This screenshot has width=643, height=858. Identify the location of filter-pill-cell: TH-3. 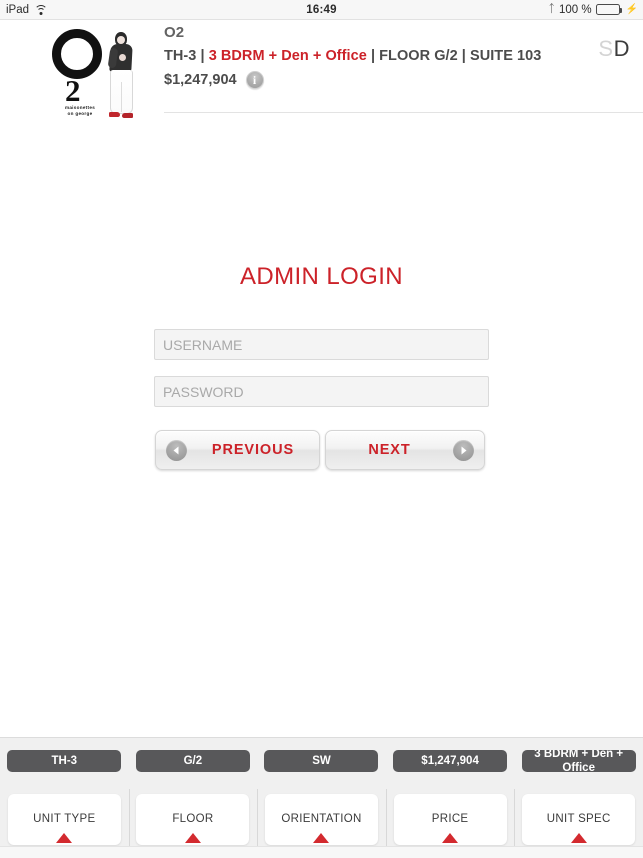
(64, 761).